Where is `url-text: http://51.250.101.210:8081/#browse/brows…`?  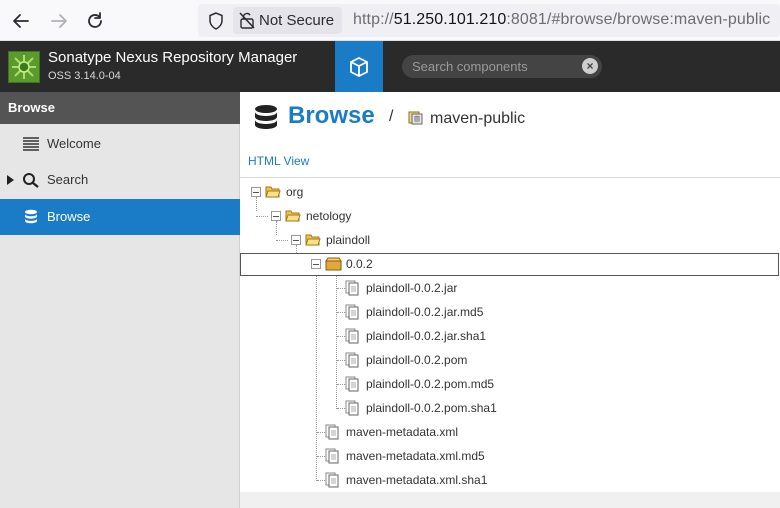
url-text: http://51.250.101.210:8081/#browse/brows… is located at coordinates (561, 20).